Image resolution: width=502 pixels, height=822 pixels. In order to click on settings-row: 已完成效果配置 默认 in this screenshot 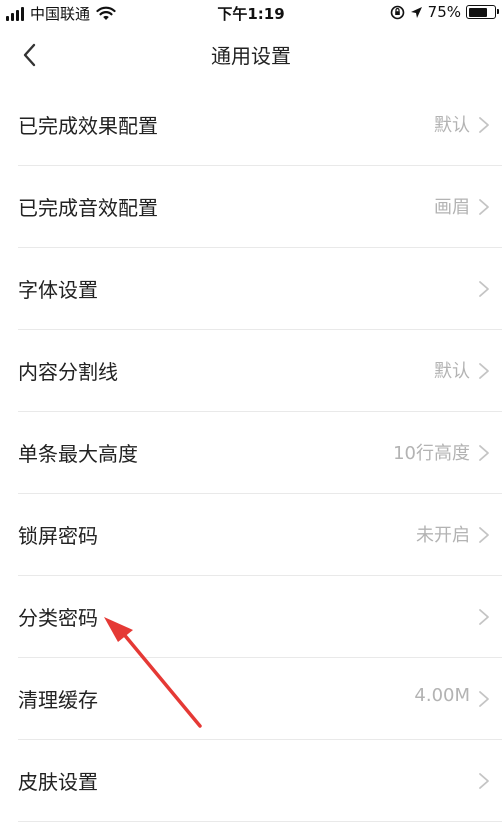, I will do `click(260, 125)`.